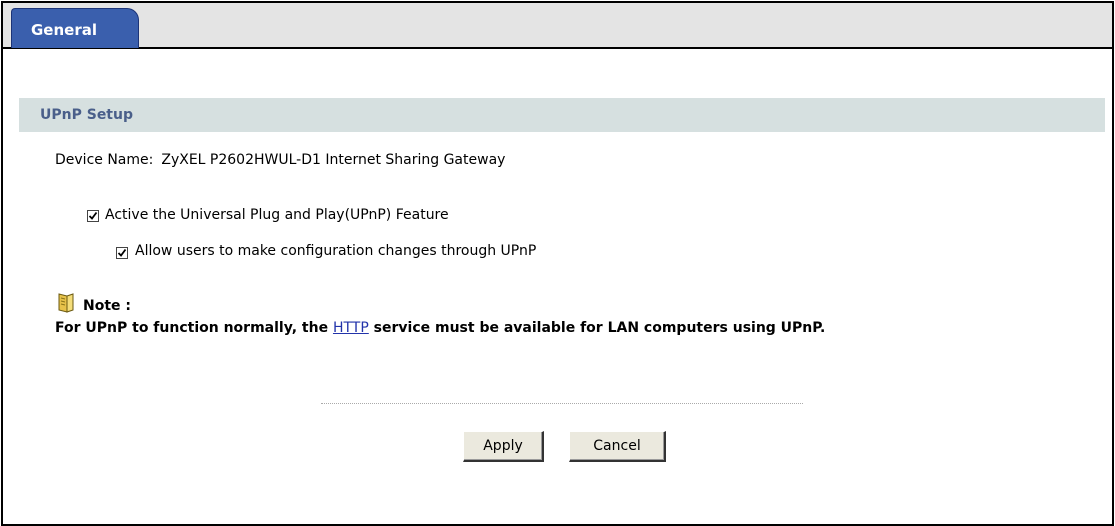 The image size is (1115, 526). I want to click on cancel-button: Cancel, so click(617, 446).